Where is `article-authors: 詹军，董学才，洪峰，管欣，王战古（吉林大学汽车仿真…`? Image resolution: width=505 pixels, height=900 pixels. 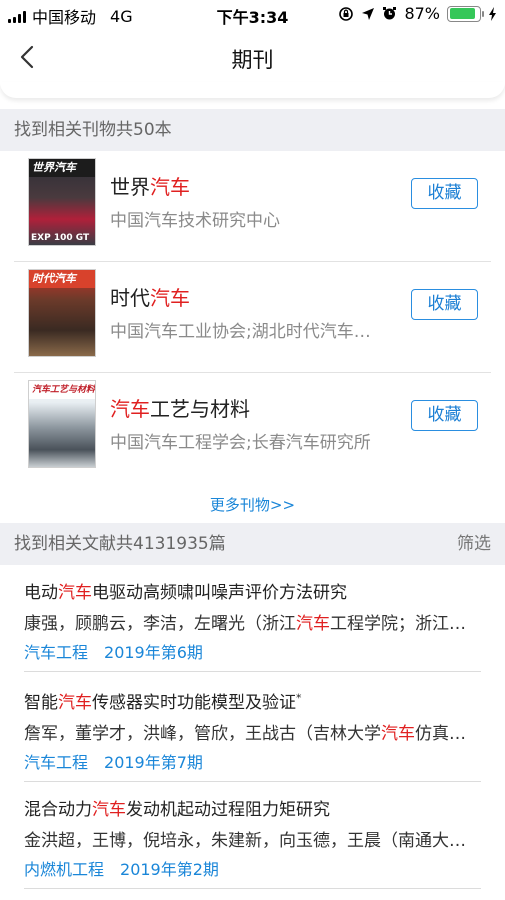
article-authors: 詹军，董学才，洪峰，管欣，王战古（吉林大学汽车仿真… is located at coordinates (245, 734).